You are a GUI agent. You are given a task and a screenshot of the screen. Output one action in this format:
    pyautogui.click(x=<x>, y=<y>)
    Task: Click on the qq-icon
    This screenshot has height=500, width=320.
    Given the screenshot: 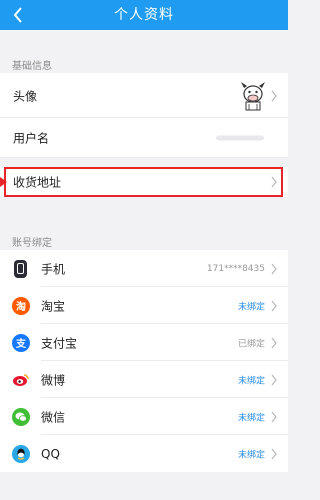 What is the action you would take?
    pyautogui.click(x=21, y=453)
    